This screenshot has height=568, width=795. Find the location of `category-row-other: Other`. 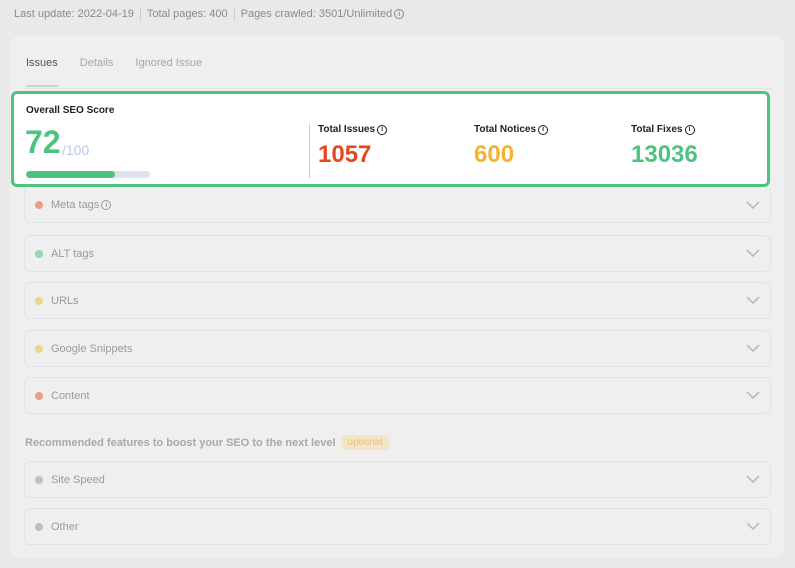

category-row-other: Other is located at coordinates (397, 526).